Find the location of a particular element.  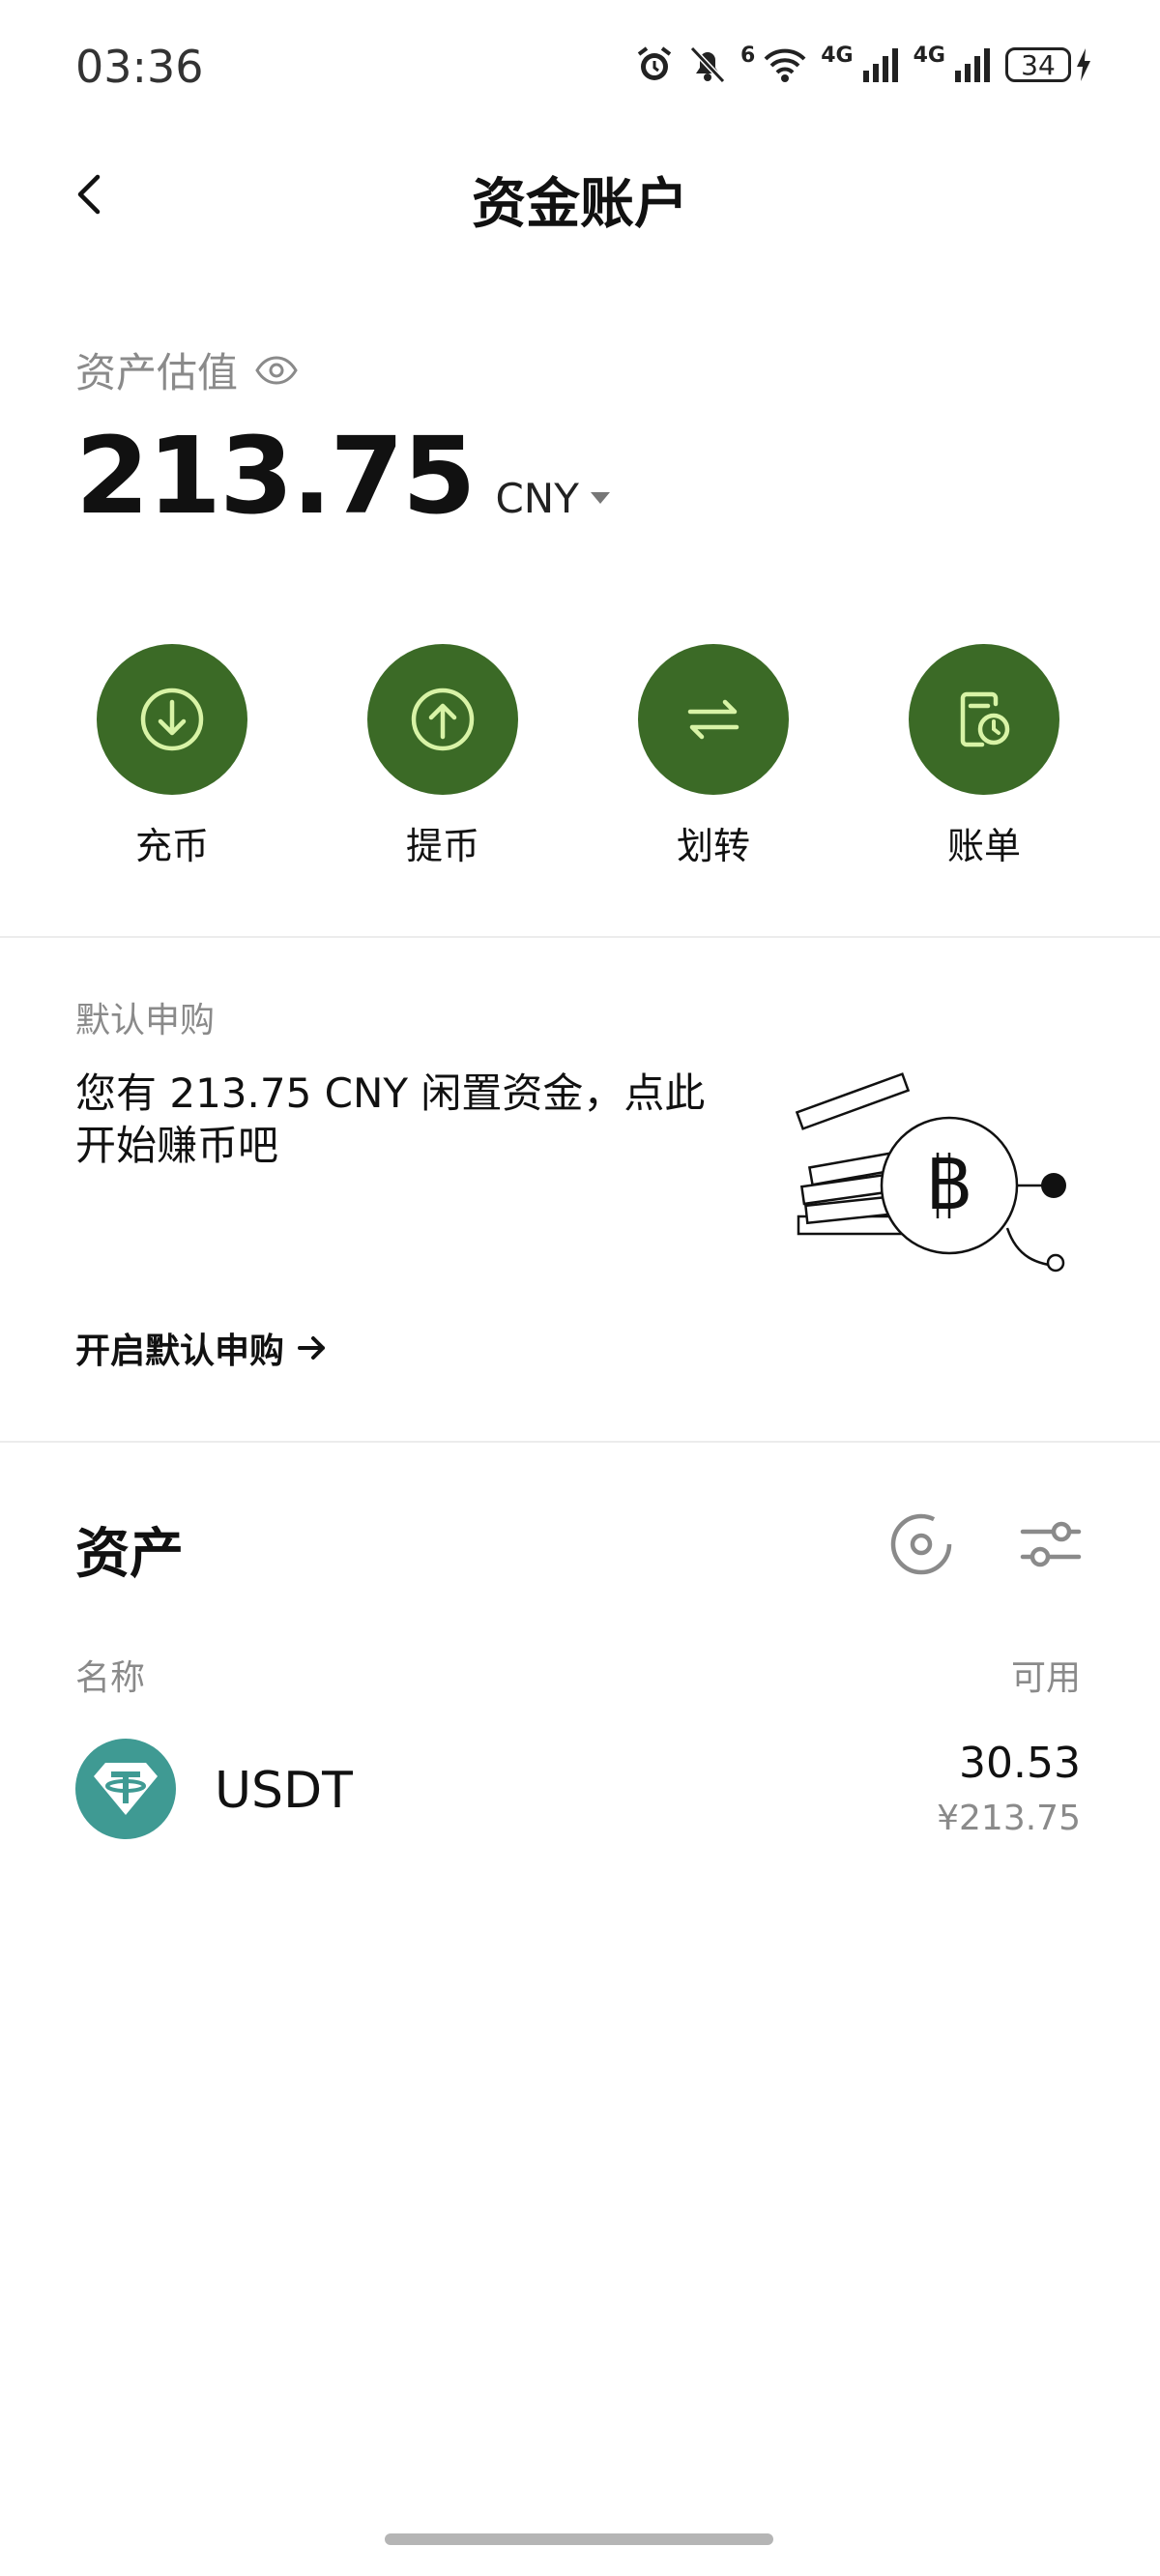

home-indicator is located at coordinates (579, 2539).